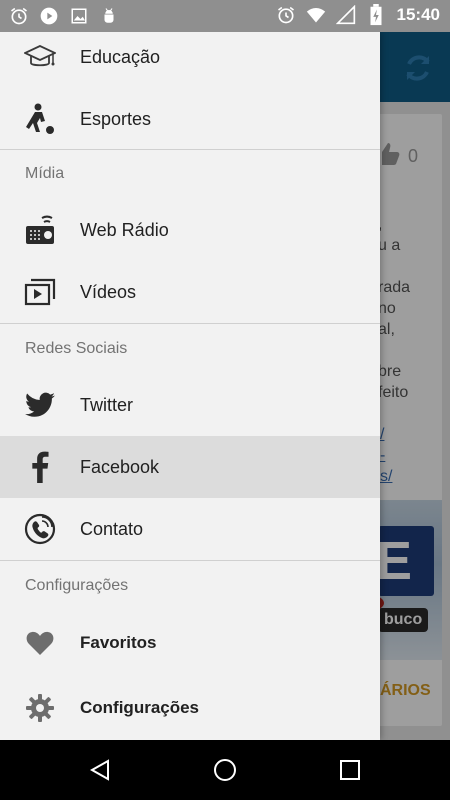 Image resolution: width=450 pixels, height=800 pixels. What do you see at coordinates (108, 291) in the screenshot?
I see `drawer-item-label: Vídeos` at bounding box center [108, 291].